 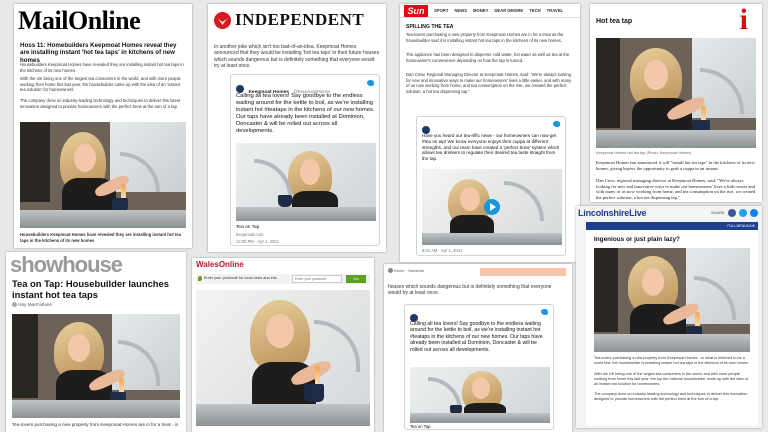 I want to click on mailonline-logo: MailOnline, so click(x=79, y=21).